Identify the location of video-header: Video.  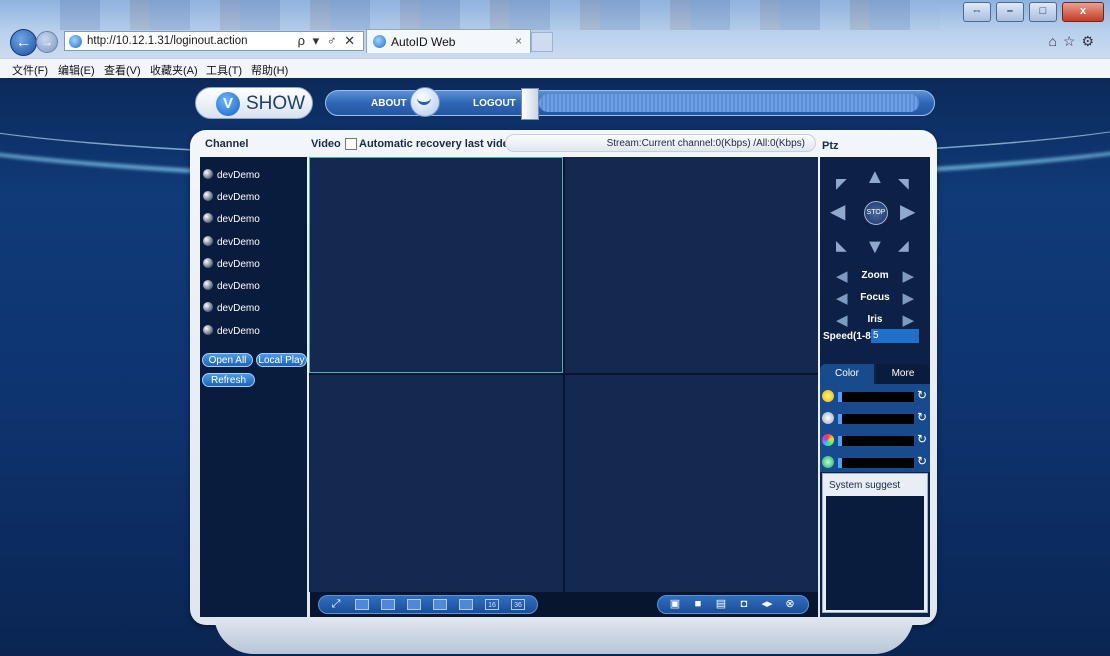
(326, 144).